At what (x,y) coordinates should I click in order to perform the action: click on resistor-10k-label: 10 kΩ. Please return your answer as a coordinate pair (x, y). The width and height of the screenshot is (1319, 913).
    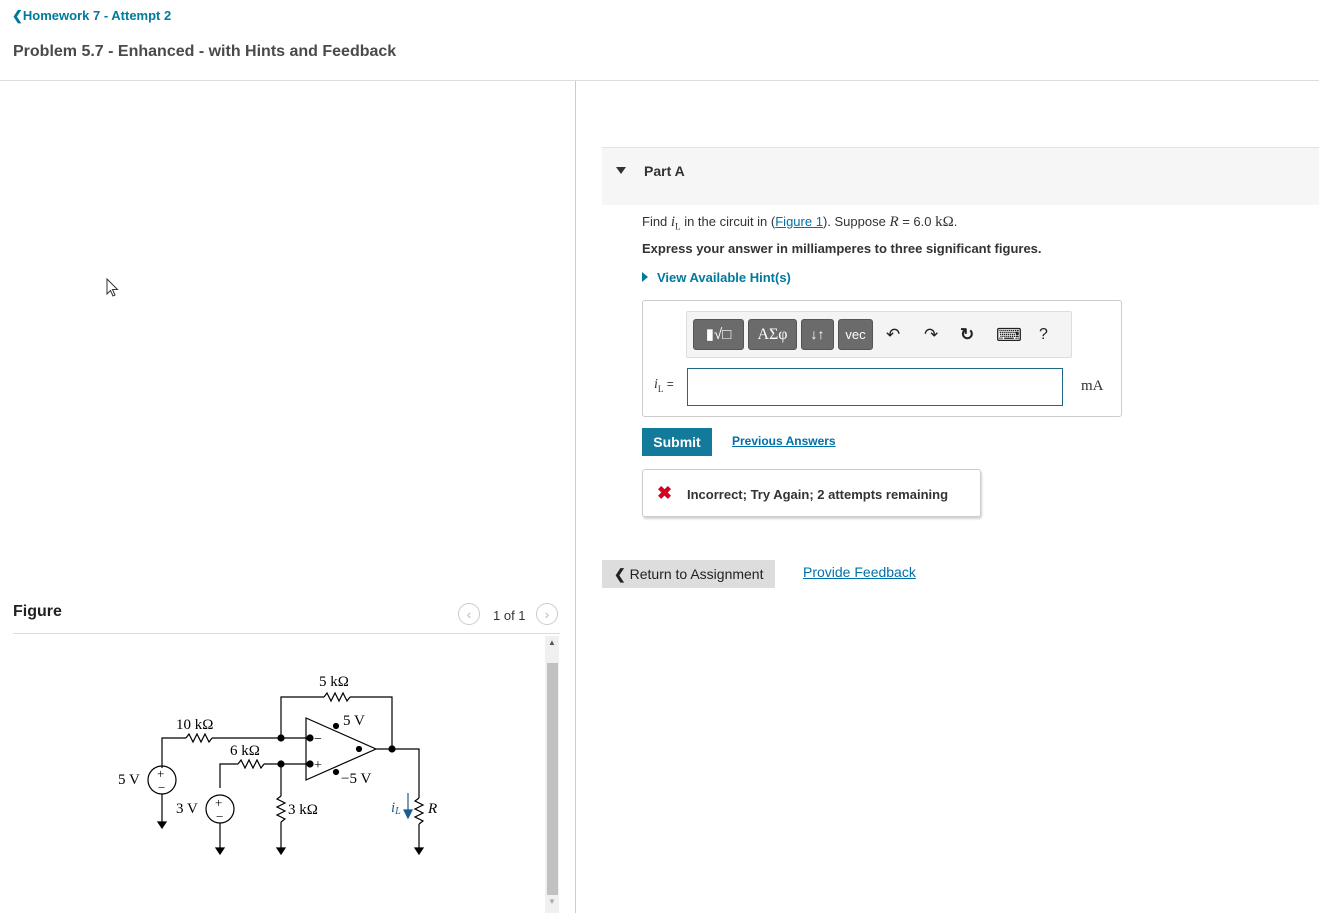
    Looking at the image, I should click on (194, 725).